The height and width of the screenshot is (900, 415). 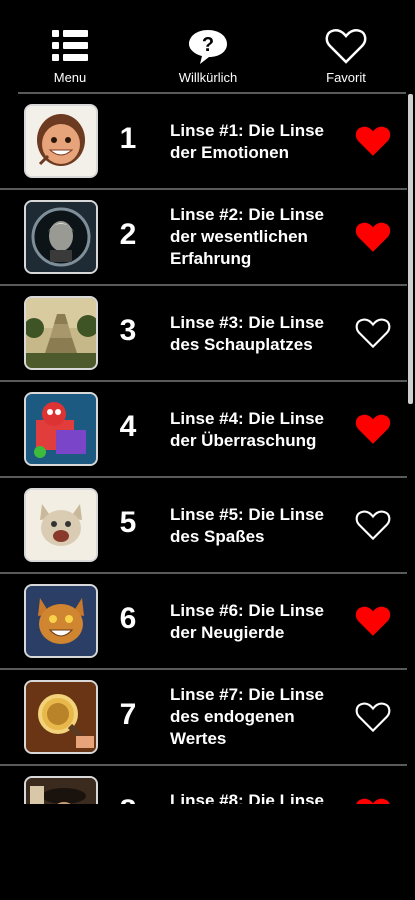 I want to click on list-item: 3 Linse #3: Die Linse des Schauplatzes, so click(x=203, y=334).